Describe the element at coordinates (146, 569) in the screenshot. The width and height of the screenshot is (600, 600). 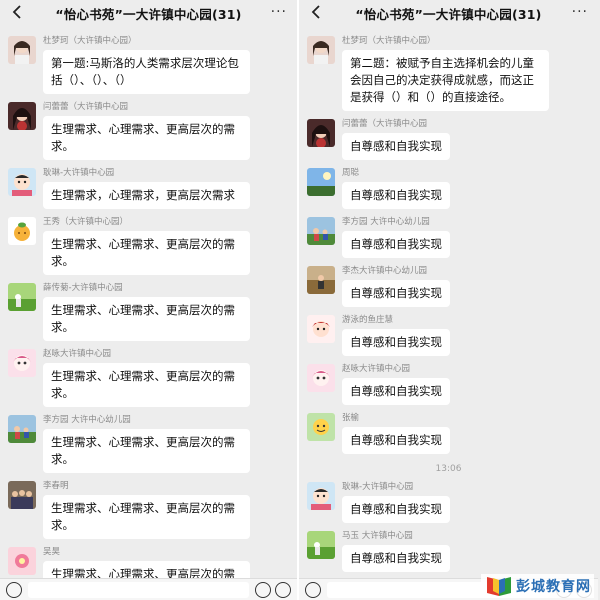
I see `message-bubble: 生理需求、心理需求、更高层次的需` at that location.